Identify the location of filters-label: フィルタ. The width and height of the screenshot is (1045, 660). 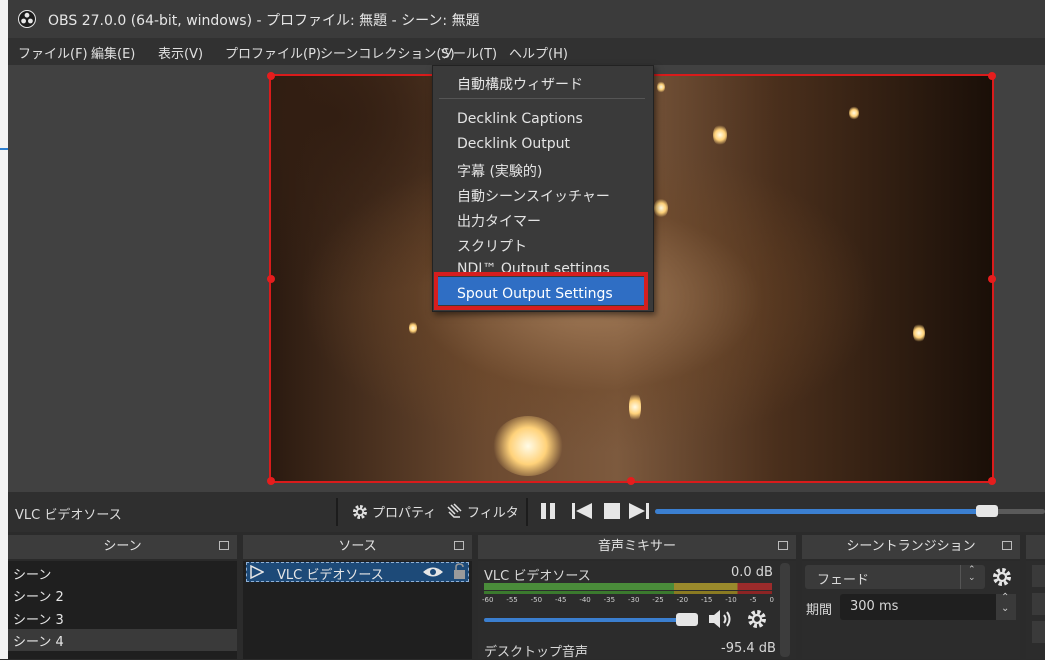
(493, 513).